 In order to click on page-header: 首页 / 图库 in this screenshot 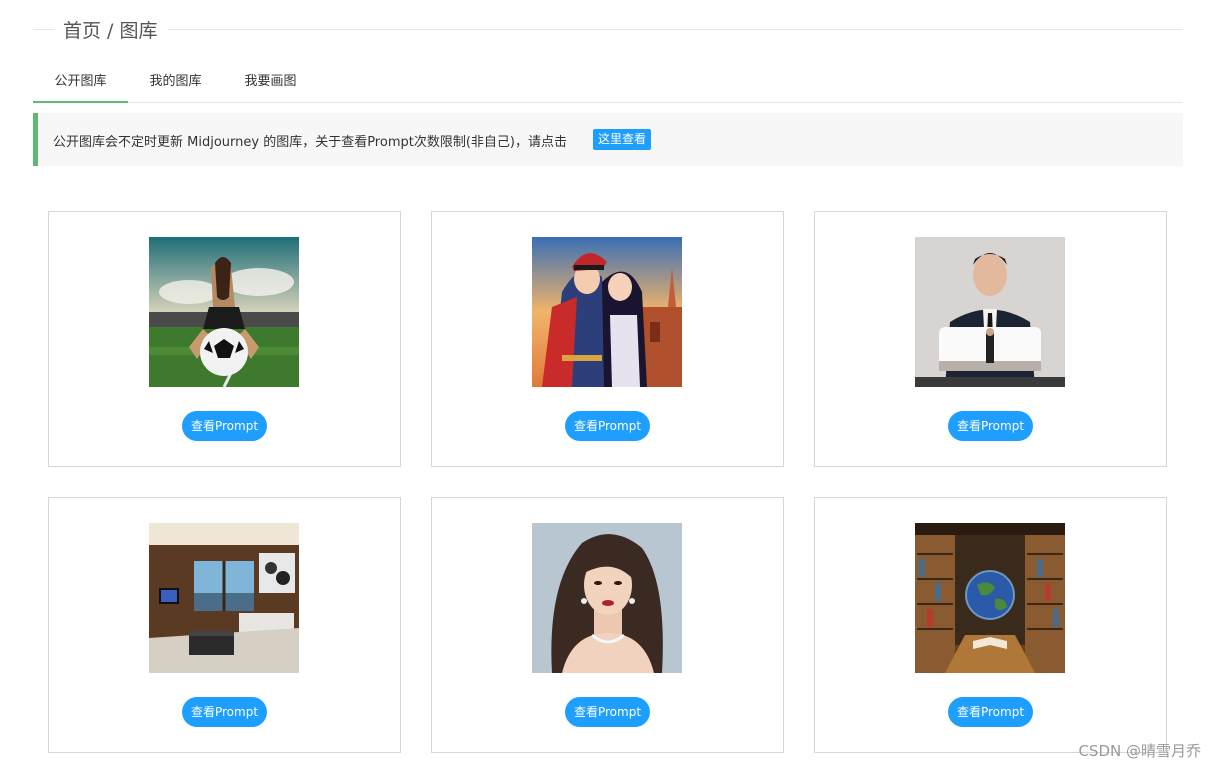, I will do `click(608, 29)`.